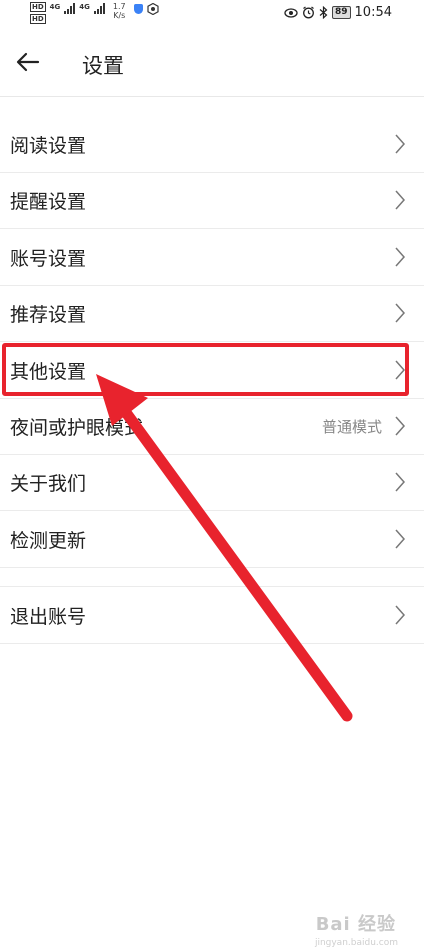 The height and width of the screenshot is (952, 424). I want to click on settings-item-label: 检测更新, so click(48, 541).